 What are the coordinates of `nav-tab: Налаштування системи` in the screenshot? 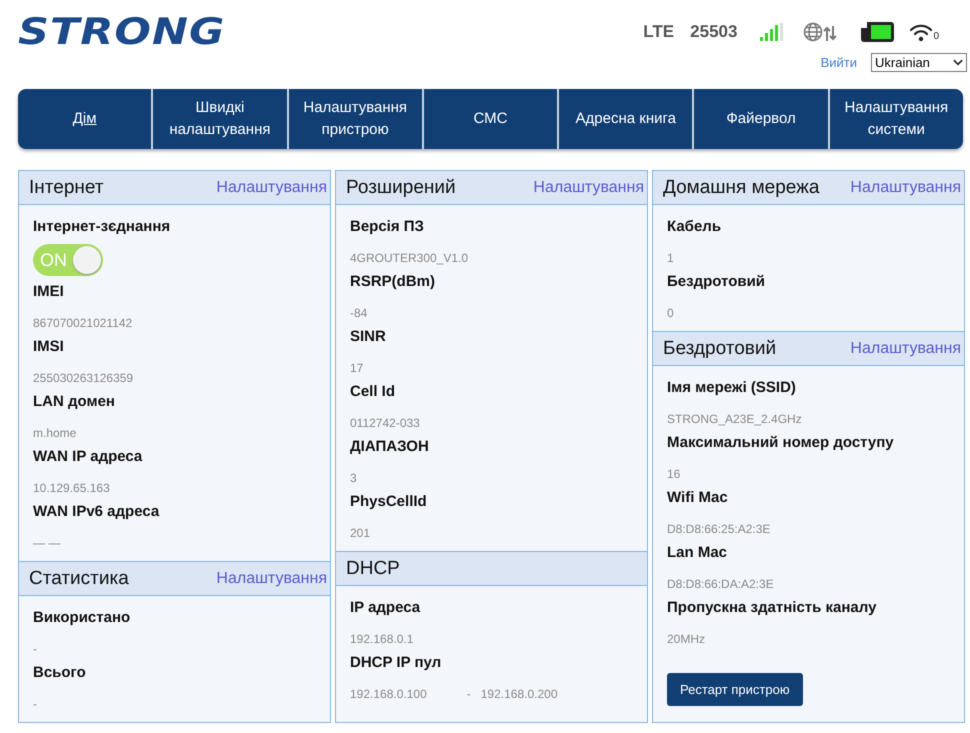 It's located at (895, 119).